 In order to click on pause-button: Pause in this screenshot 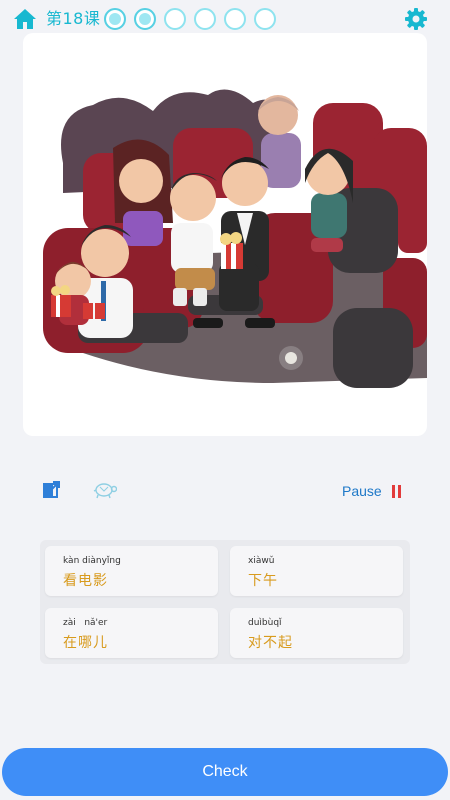, I will do `click(371, 491)`.